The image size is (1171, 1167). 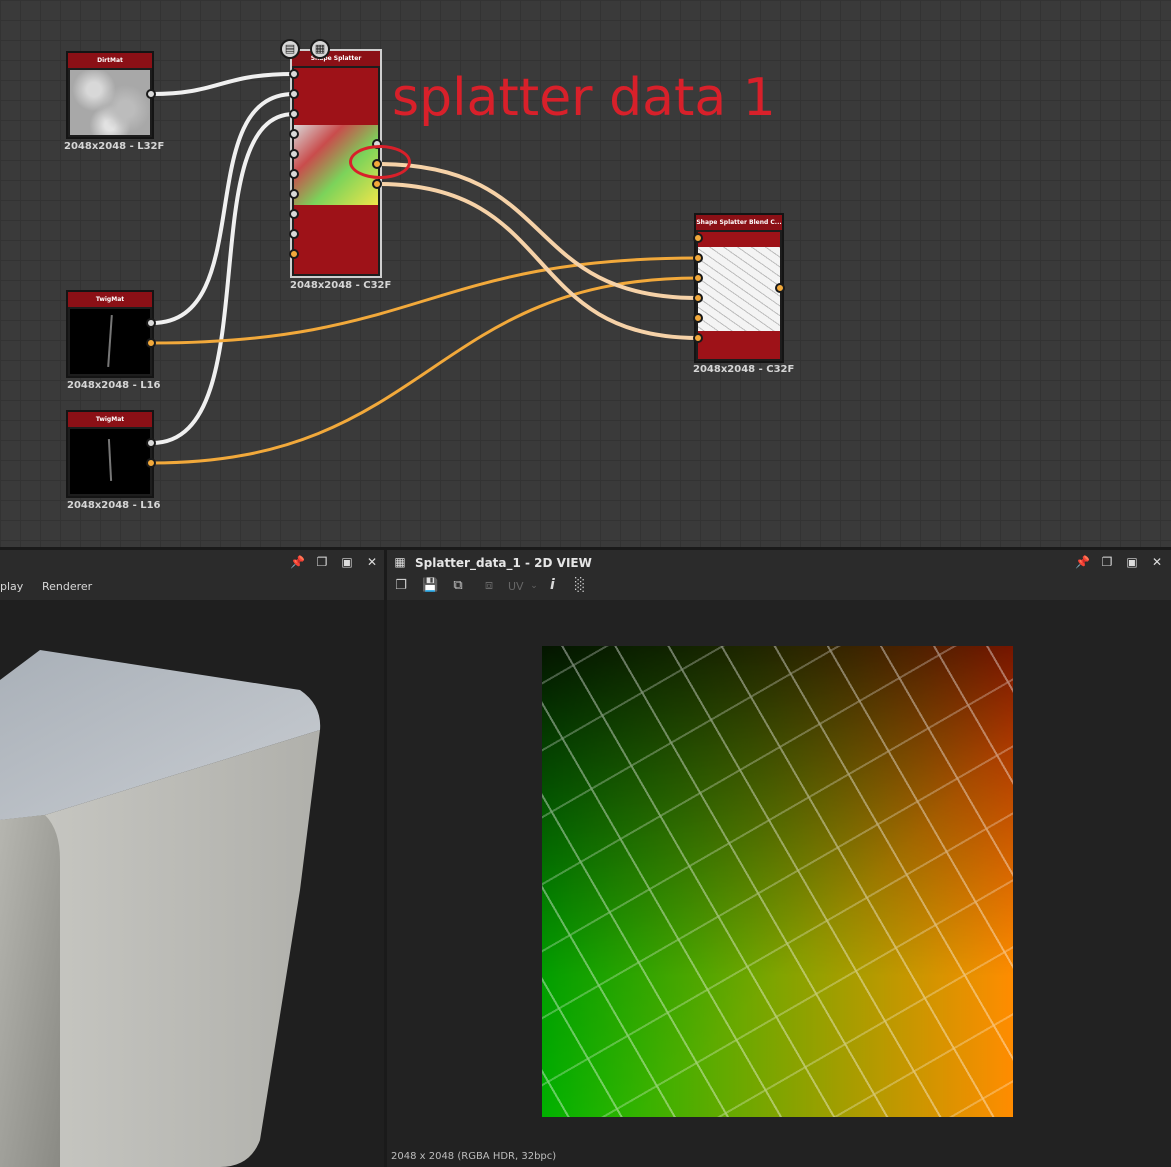 I want to click on document-icon: ▤, so click(x=290, y=49).